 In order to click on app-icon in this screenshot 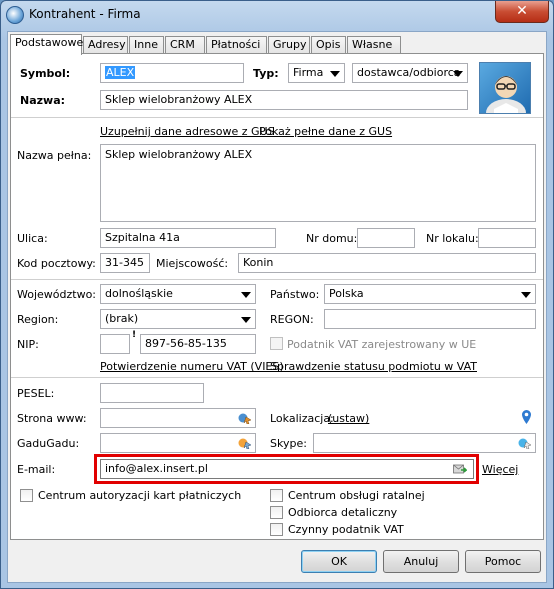, I will do `click(15, 15)`.